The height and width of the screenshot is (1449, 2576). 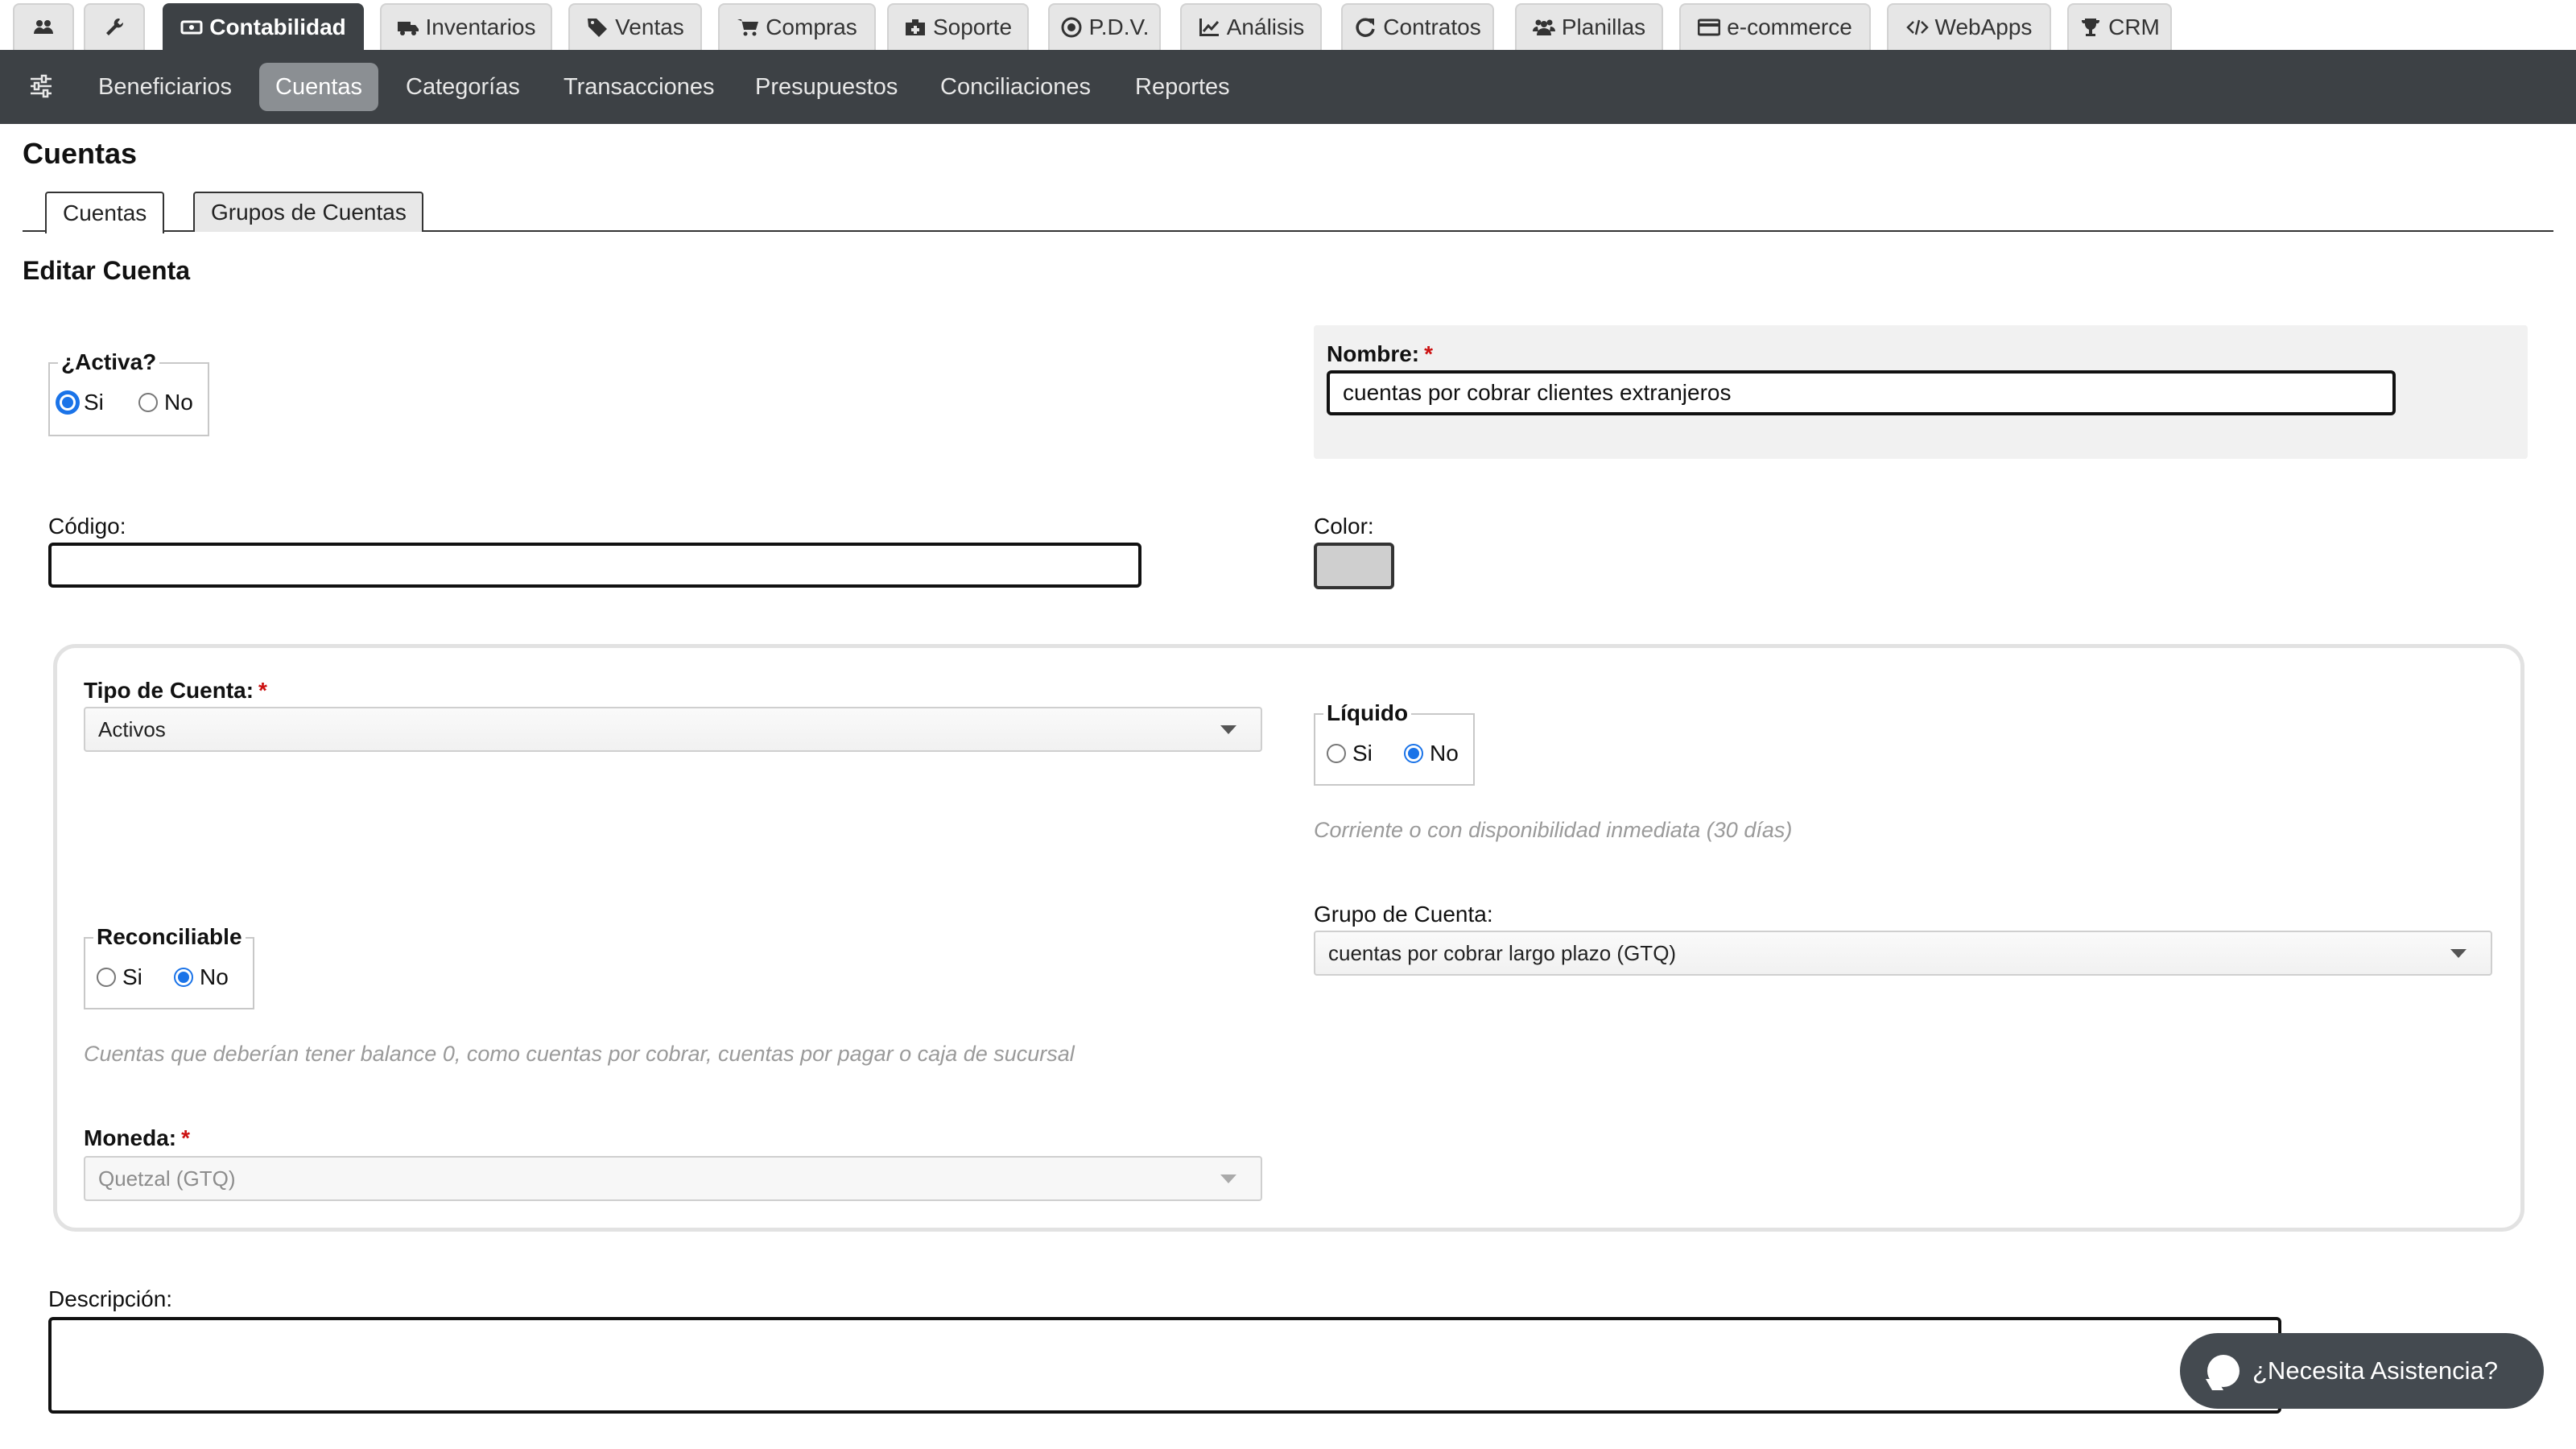 I want to click on code-icon, so click(x=1917, y=27).